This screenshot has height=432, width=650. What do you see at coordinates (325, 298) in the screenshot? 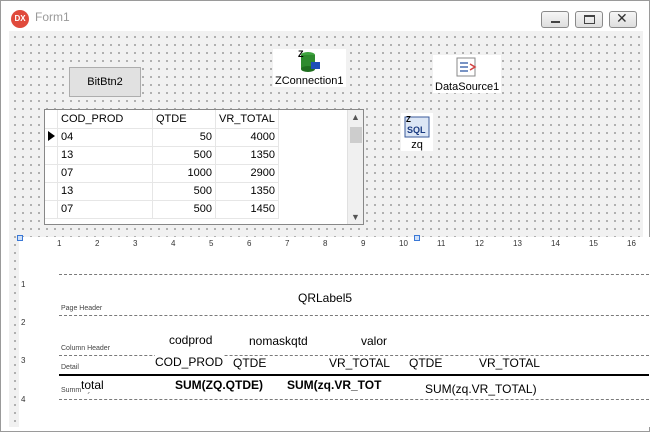
I see `qrlabel5: QRLabel5` at bounding box center [325, 298].